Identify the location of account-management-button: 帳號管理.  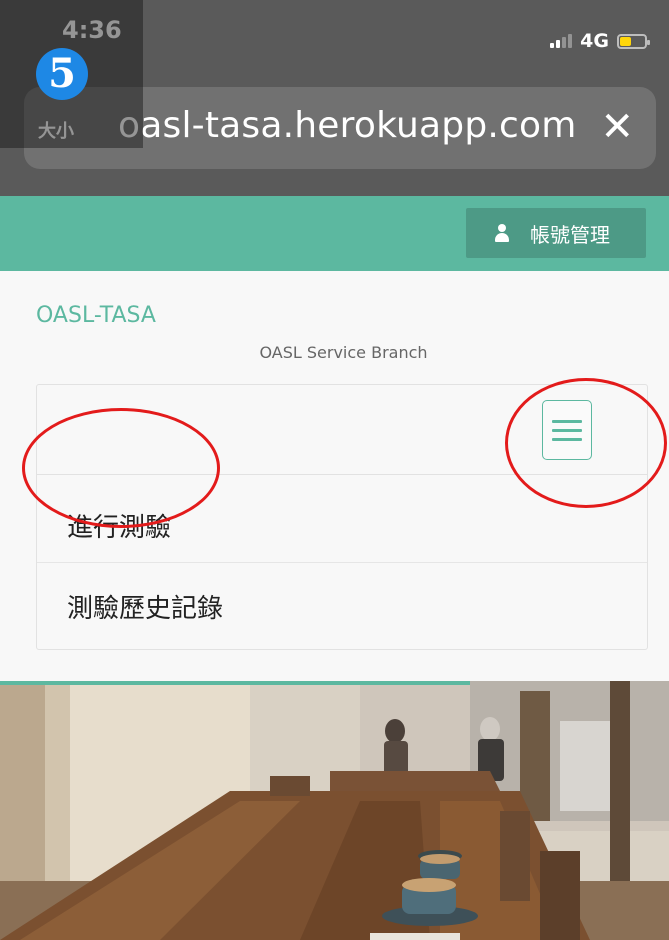
(556, 233).